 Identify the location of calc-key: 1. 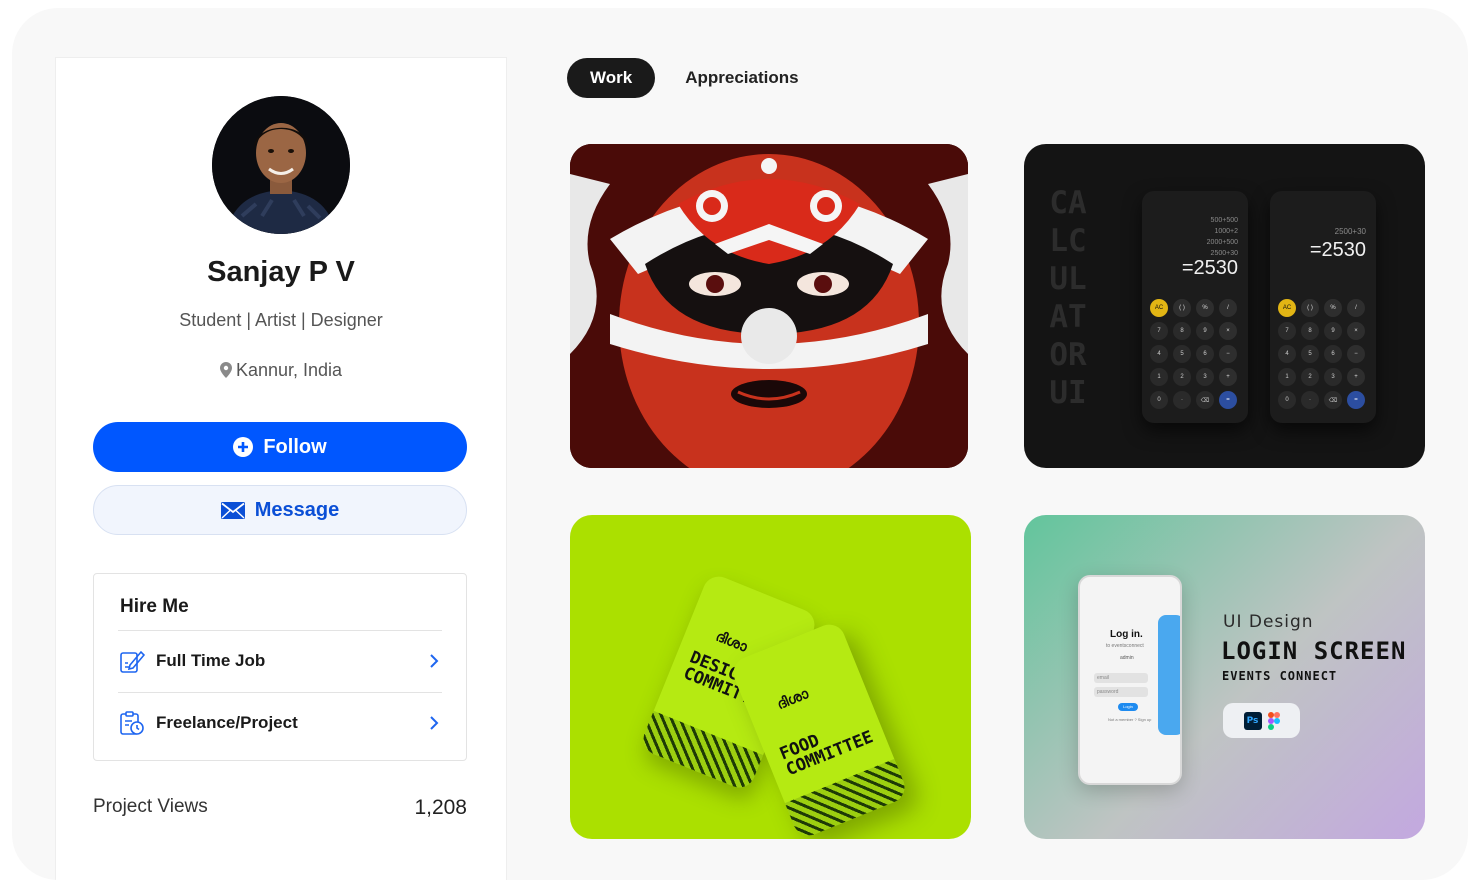
(1287, 377).